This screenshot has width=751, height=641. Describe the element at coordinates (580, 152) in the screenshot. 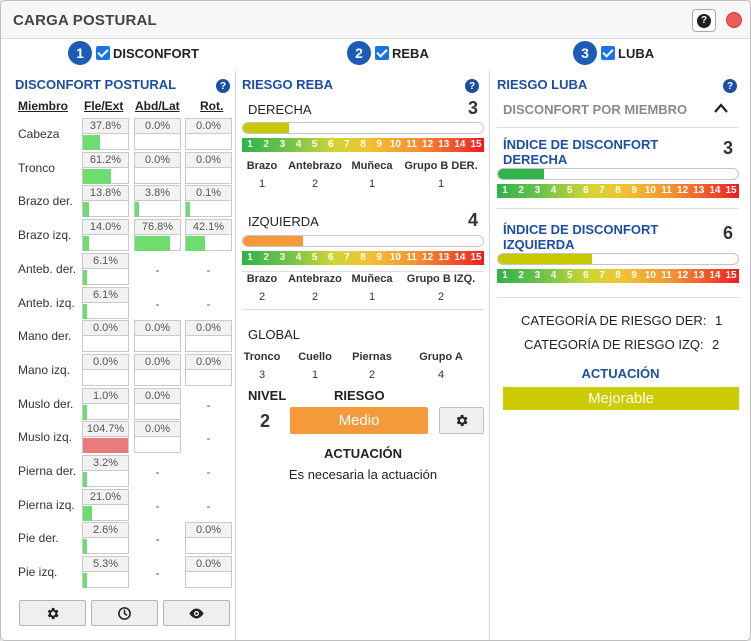

I see `luba-der-title: ÍNDICE DE DISCONFORT DERECHA` at that location.